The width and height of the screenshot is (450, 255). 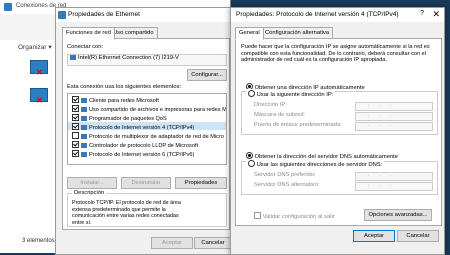 What do you see at coordinates (394, 116) in the screenshot?
I see `subnet-field` at bounding box center [394, 116].